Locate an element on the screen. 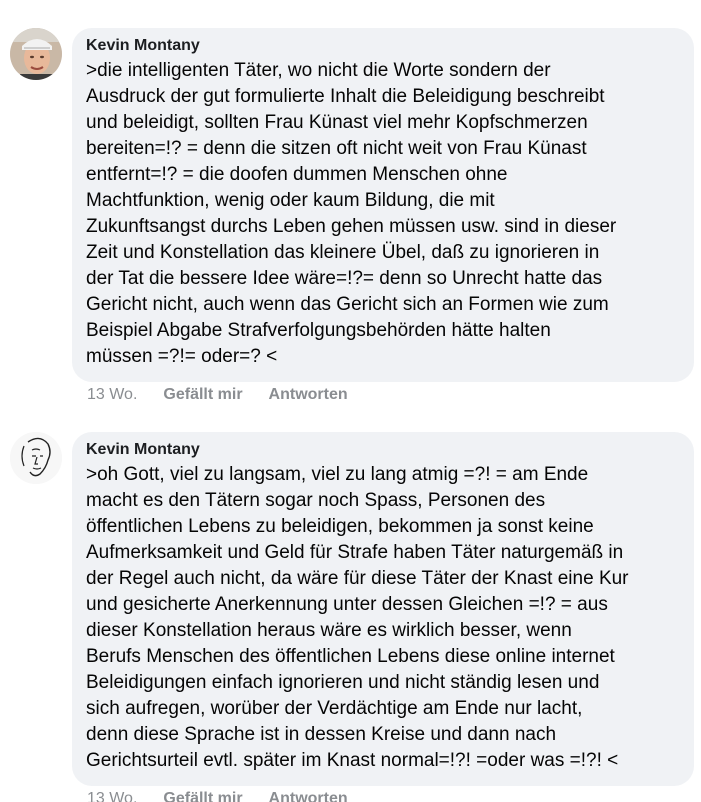 This screenshot has height=802, width=701. face-sketch-icon is located at coordinates (36, 458).